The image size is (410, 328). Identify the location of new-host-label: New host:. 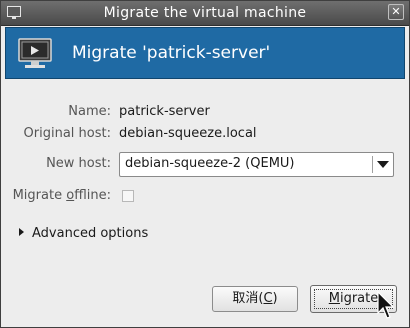
(78, 163).